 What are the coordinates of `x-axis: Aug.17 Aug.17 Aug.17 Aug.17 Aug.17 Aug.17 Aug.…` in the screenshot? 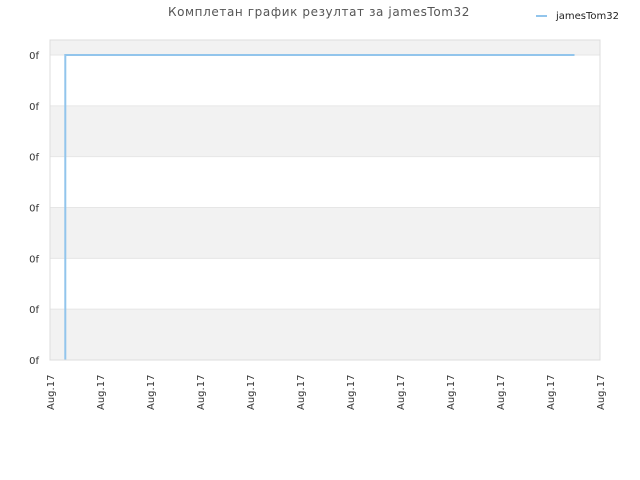 It's located at (326, 392).